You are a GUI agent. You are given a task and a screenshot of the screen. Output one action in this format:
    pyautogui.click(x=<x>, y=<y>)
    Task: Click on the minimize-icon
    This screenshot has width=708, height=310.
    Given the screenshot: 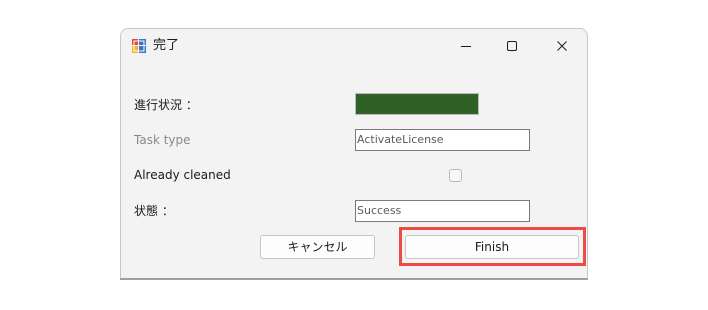 What is the action you would take?
    pyautogui.click(x=466, y=46)
    